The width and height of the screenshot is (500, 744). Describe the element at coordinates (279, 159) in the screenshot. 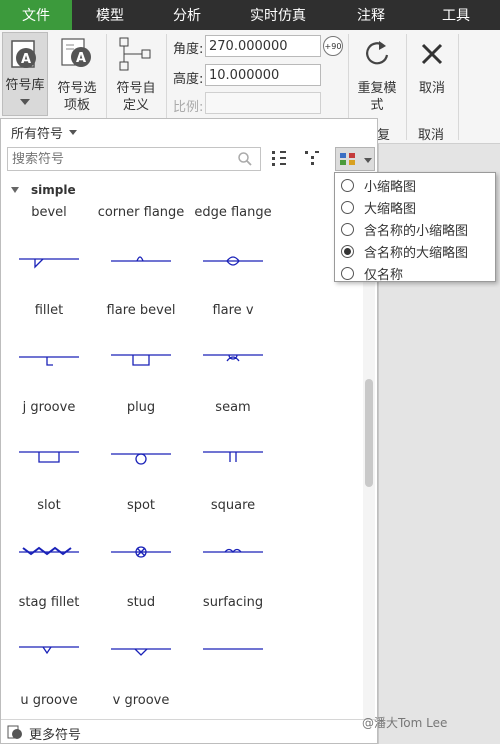

I see `expand-all-icon` at that location.